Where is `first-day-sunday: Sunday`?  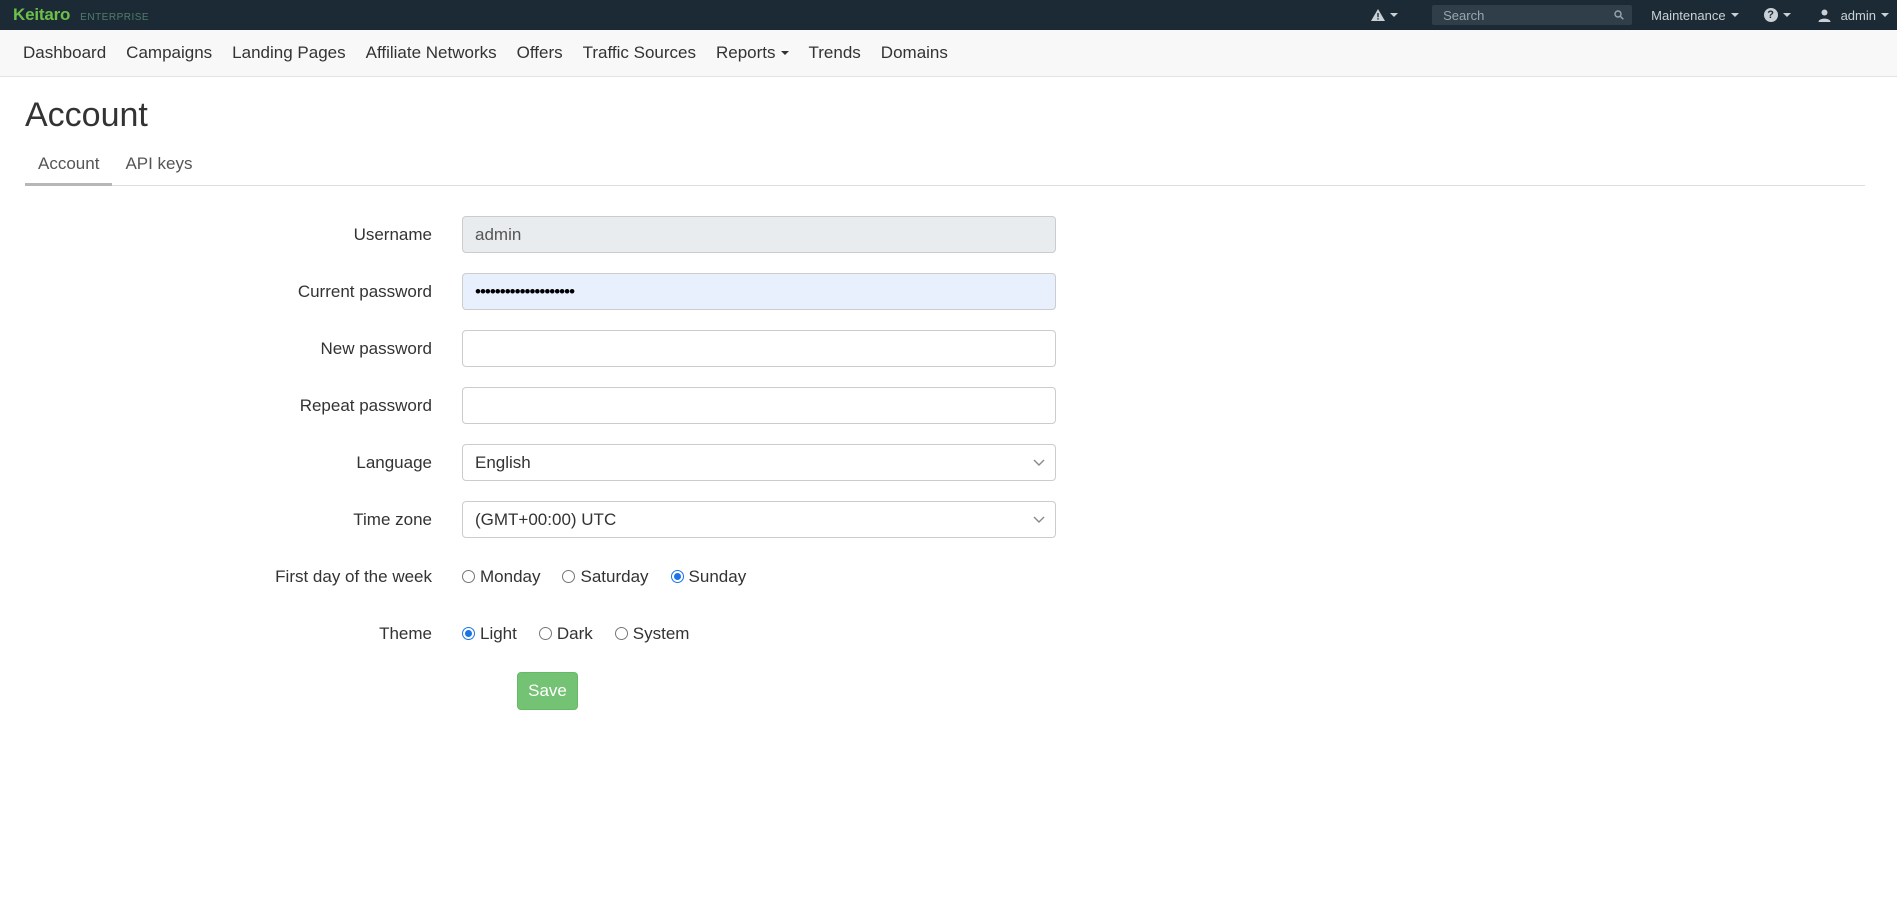 first-day-sunday: Sunday is located at coordinates (708, 576).